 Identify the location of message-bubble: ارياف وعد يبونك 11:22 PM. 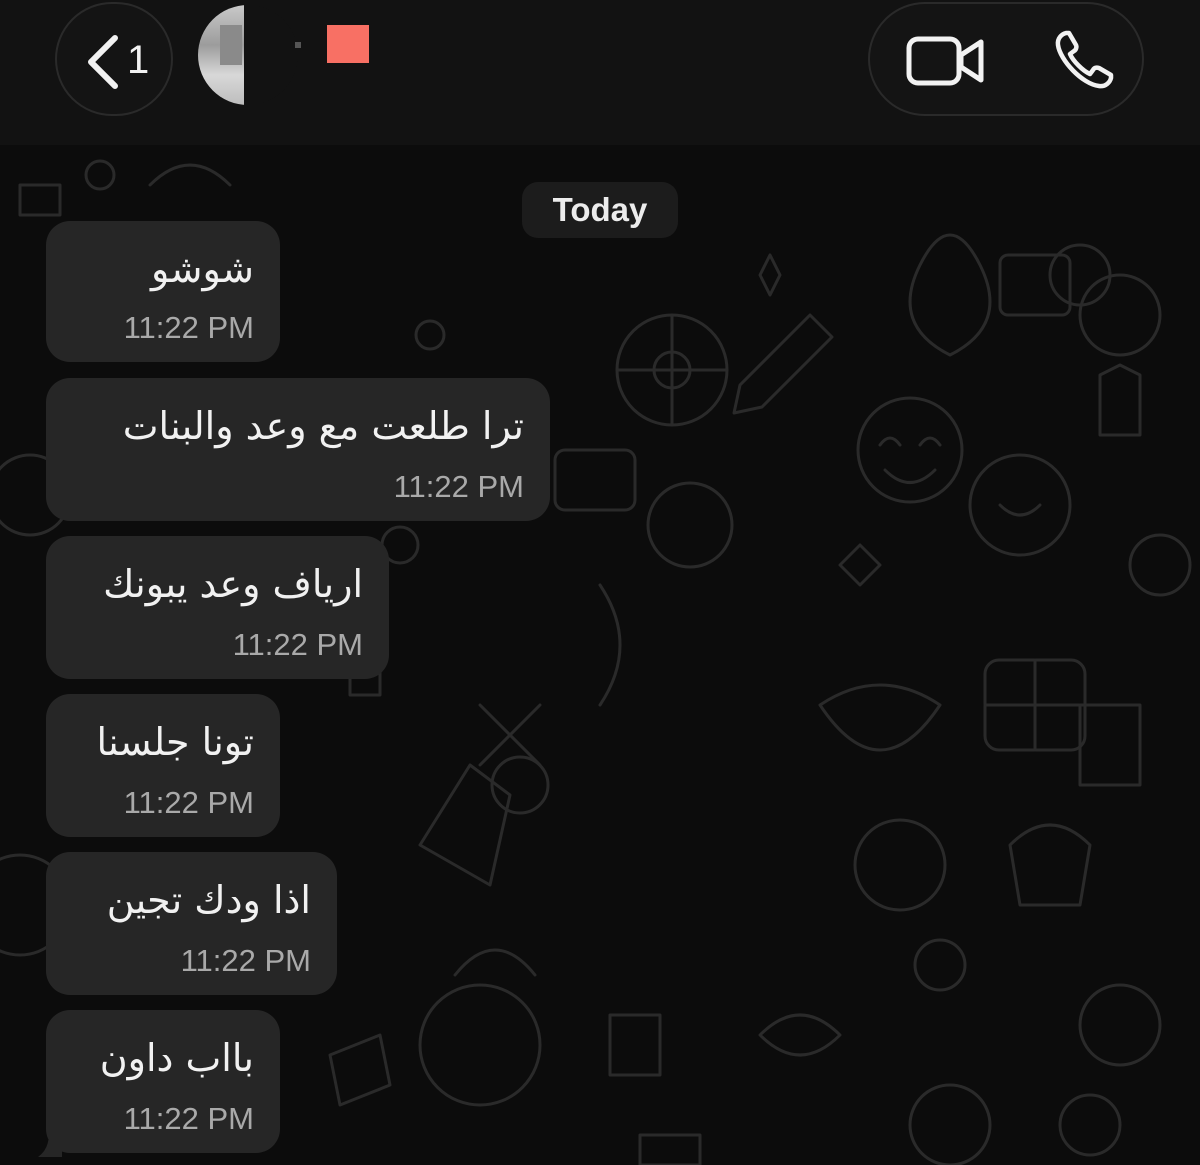
(217, 607).